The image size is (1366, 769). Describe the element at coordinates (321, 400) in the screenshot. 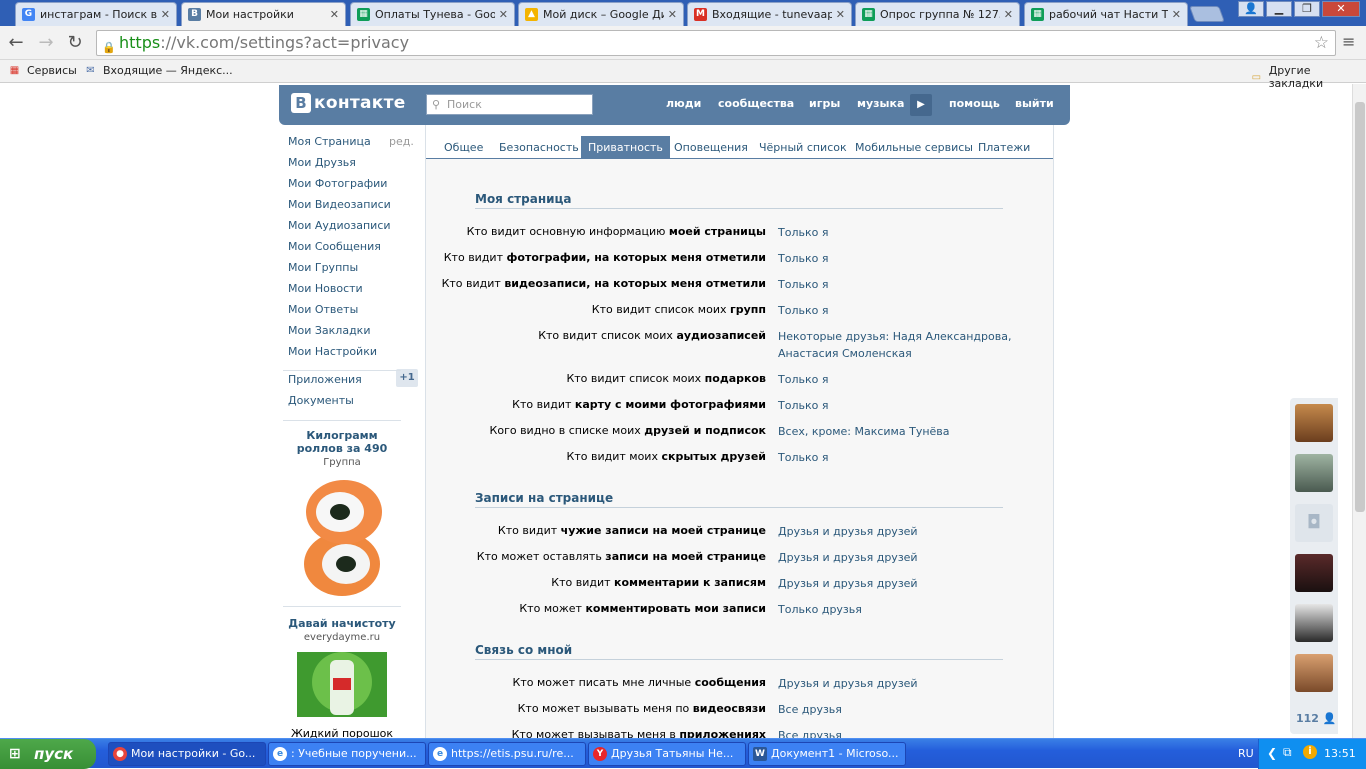

I see `menu-documents: Документы` at that location.